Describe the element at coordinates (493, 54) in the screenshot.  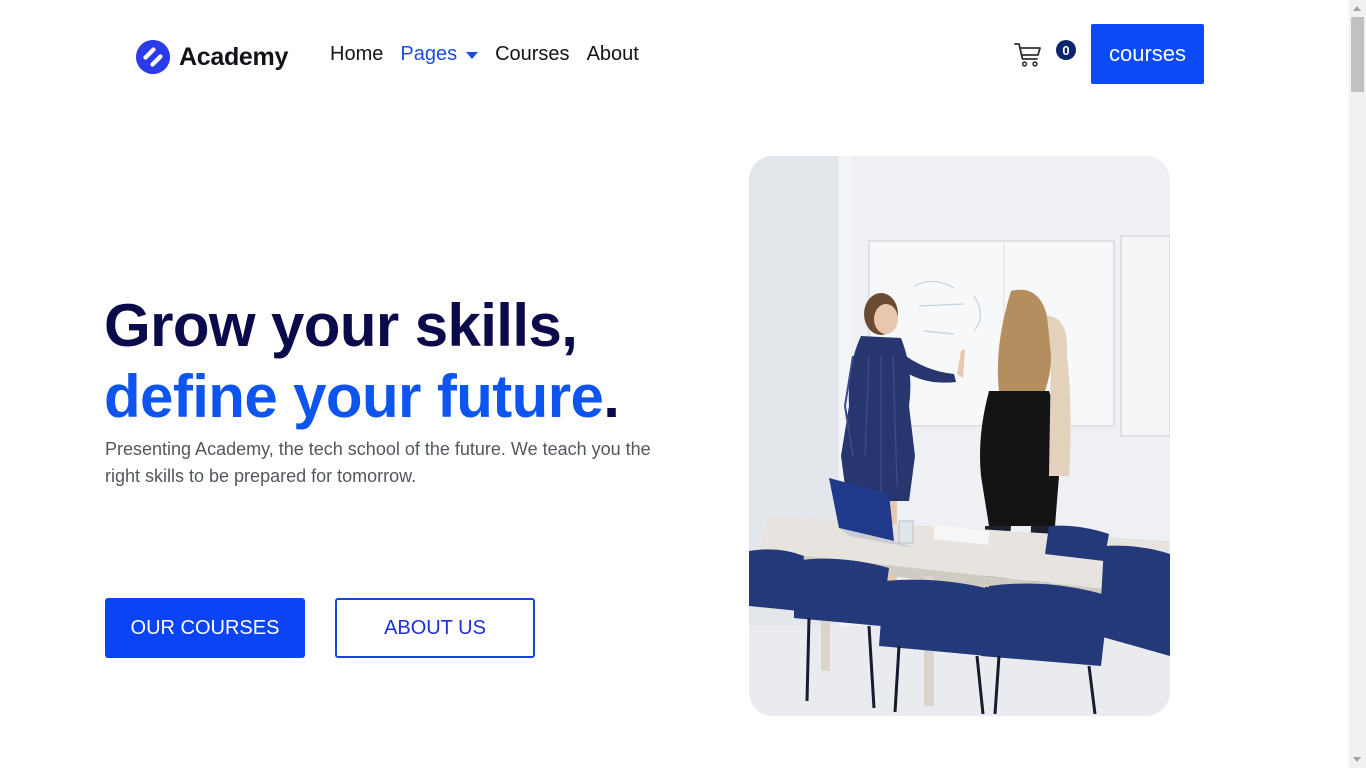
I see `main-nav: Home Pages Courses About` at that location.